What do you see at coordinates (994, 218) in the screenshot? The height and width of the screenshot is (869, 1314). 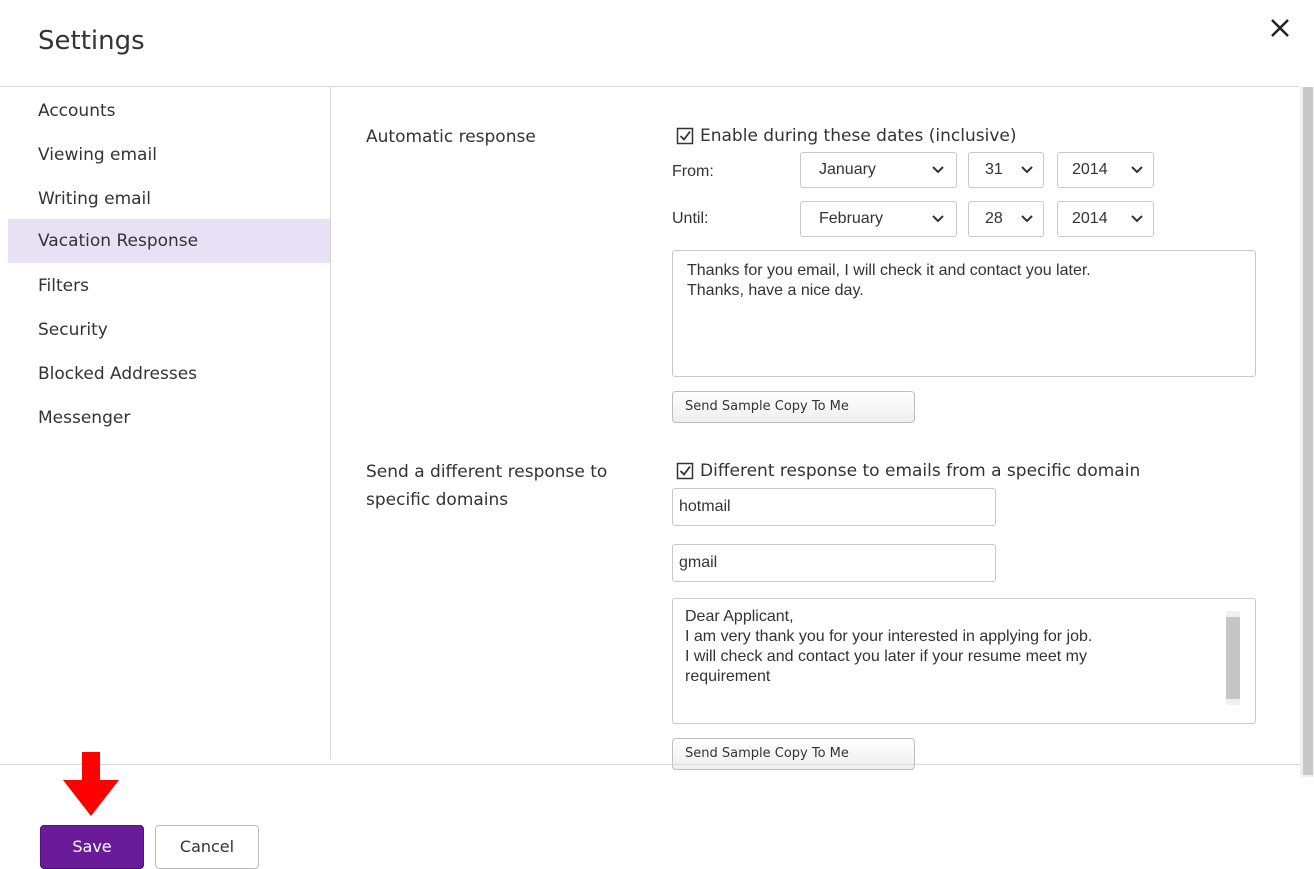 I see `until-day-value: 28` at bounding box center [994, 218].